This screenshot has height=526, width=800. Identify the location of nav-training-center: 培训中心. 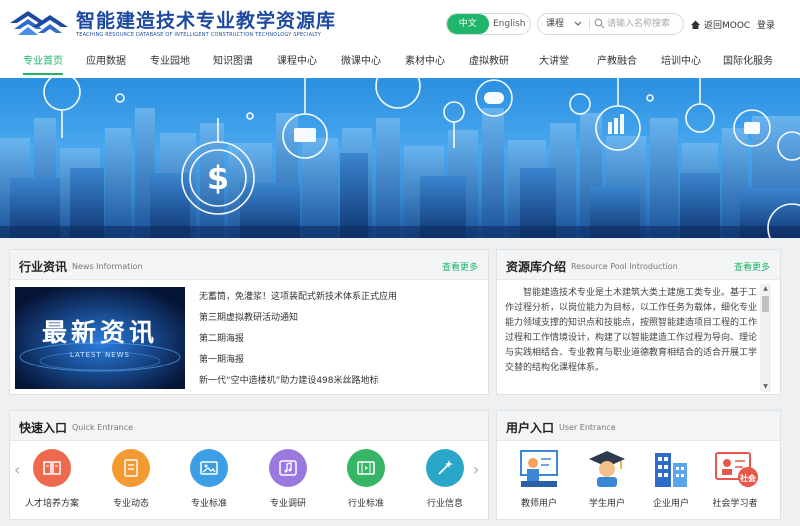
(681, 62).